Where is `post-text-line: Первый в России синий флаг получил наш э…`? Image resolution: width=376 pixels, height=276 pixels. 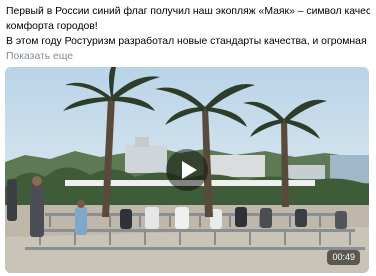 post-text-line: Первый в России синий флаг получил наш э… is located at coordinates (188, 11).